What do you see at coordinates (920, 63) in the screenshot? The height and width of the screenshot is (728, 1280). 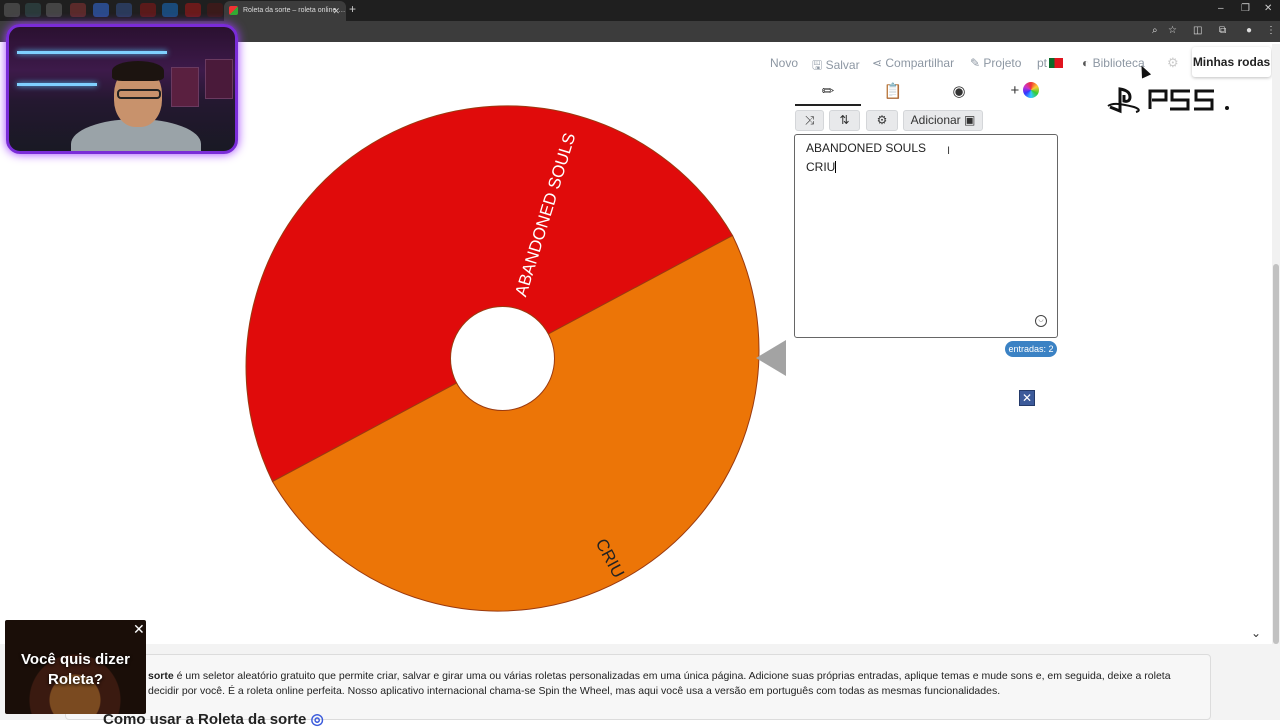 I see `compartilhar-label: Compartilhar` at bounding box center [920, 63].